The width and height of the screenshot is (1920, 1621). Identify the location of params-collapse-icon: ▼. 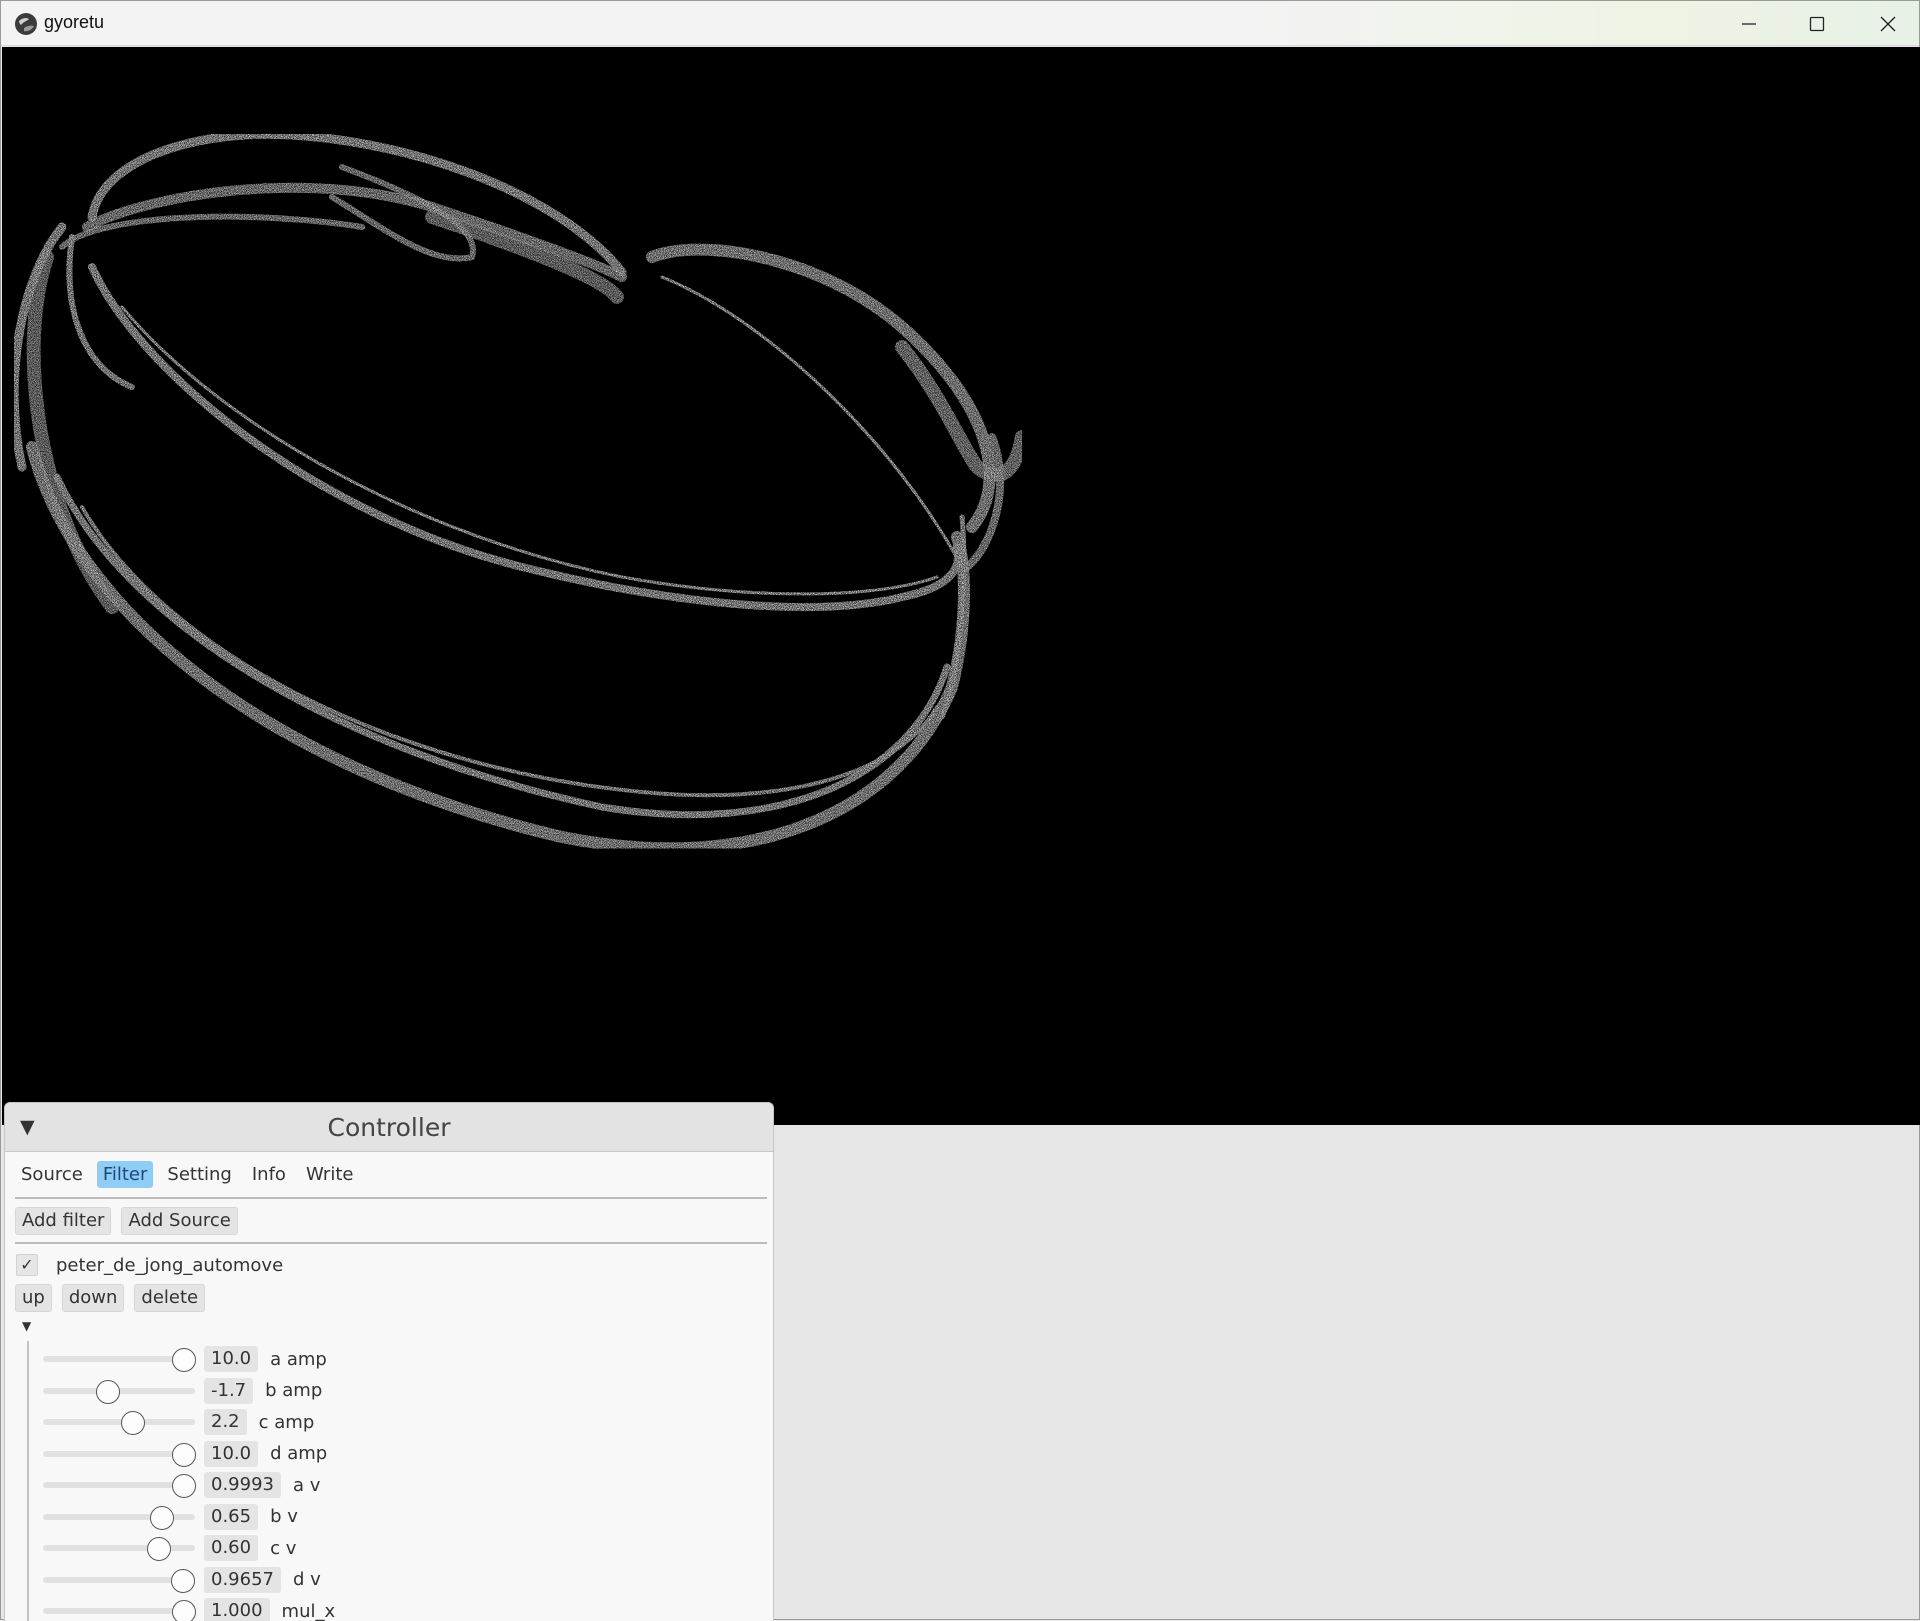
(26, 1326).